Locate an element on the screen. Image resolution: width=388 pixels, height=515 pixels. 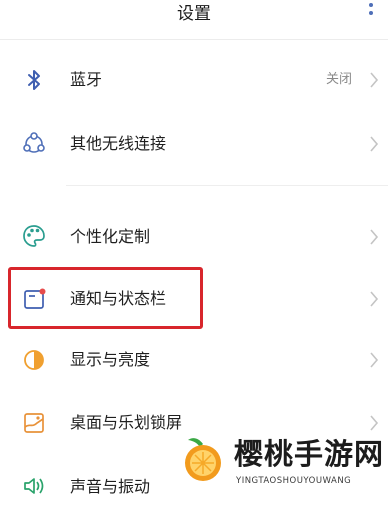
group-divider is located at coordinates (227, 185).